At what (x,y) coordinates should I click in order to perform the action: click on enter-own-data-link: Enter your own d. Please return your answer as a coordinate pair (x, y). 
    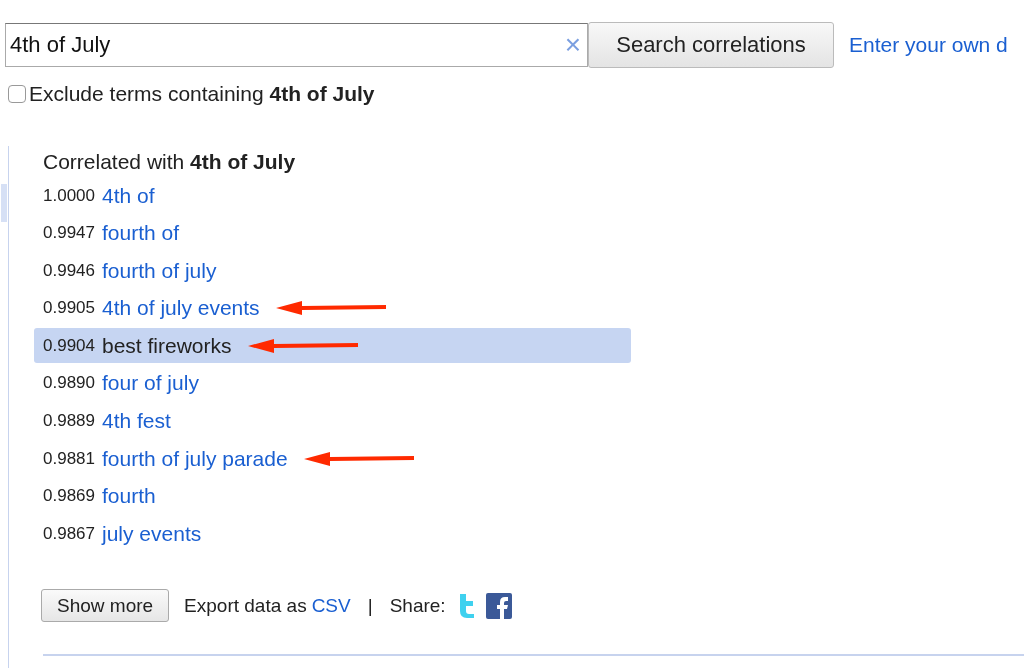
    Looking at the image, I should click on (928, 45).